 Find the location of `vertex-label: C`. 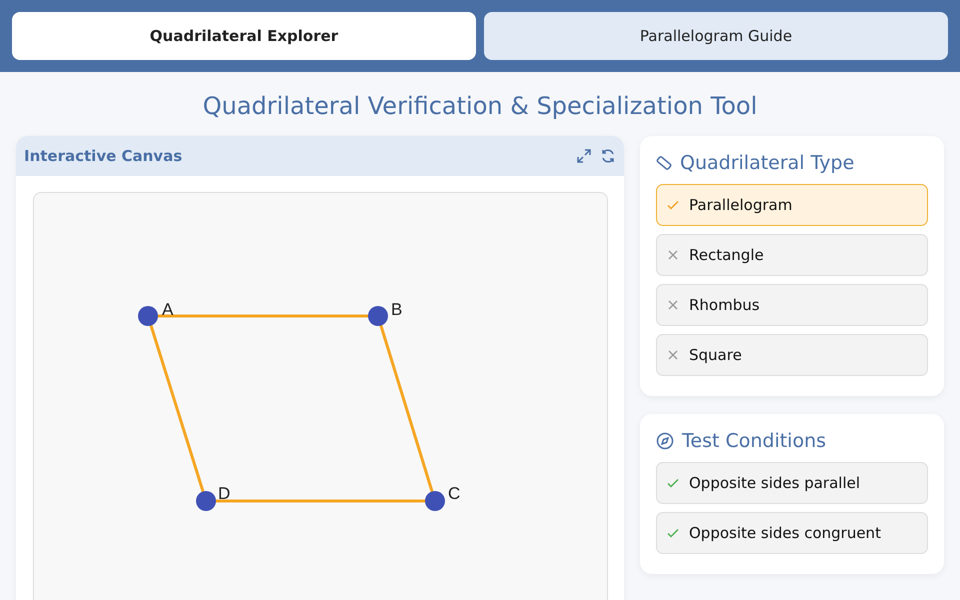

vertex-label: C is located at coordinates (454, 493).